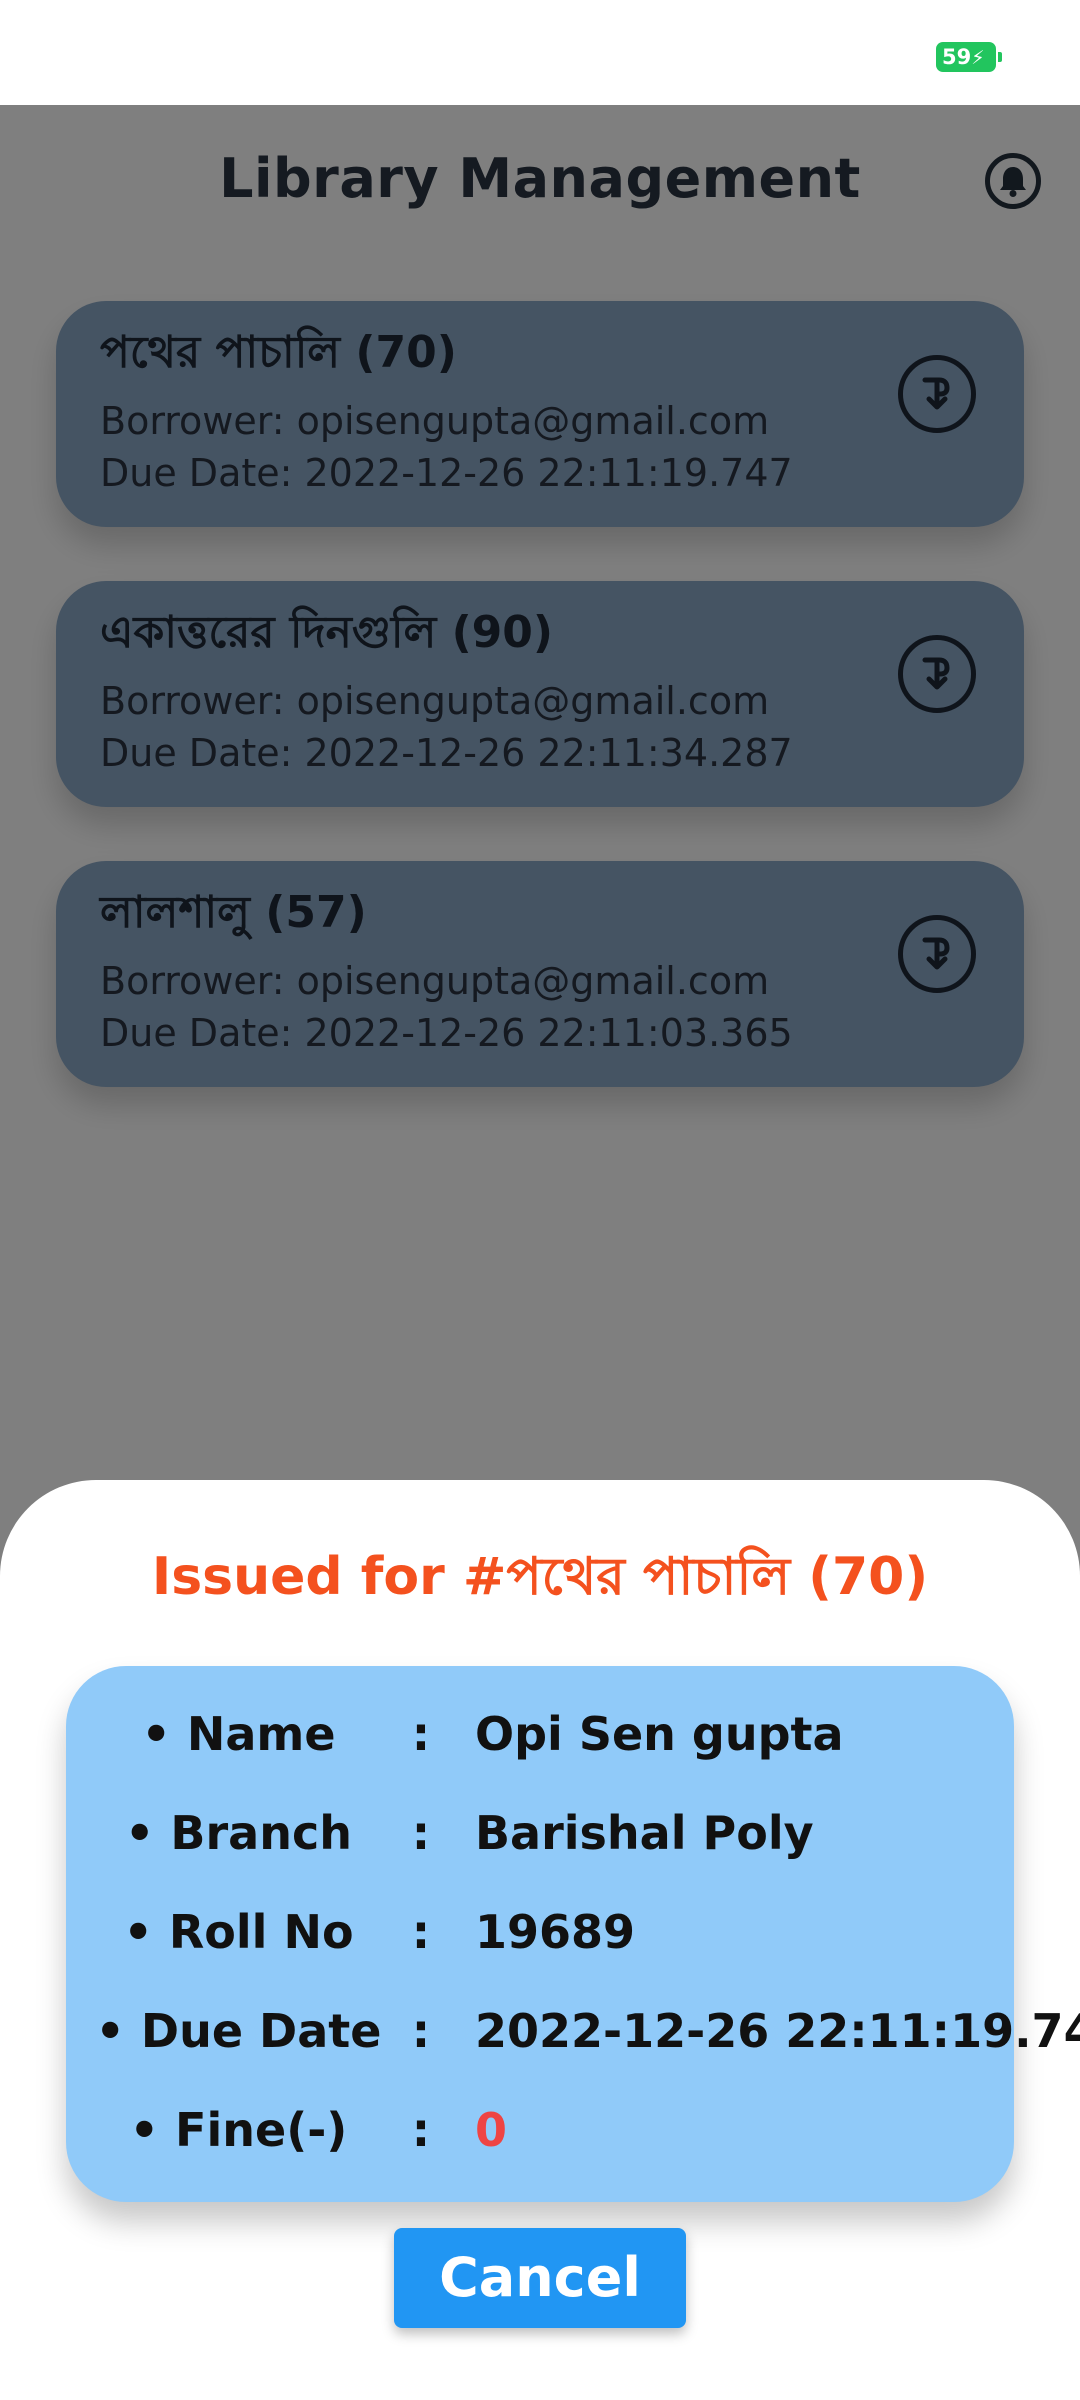 This screenshot has width=1080, height=2400. What do you see at coordinates (978, 58) in the screenshot?
I see `charging-icon: ⚡` at bounding box center [978, 58].